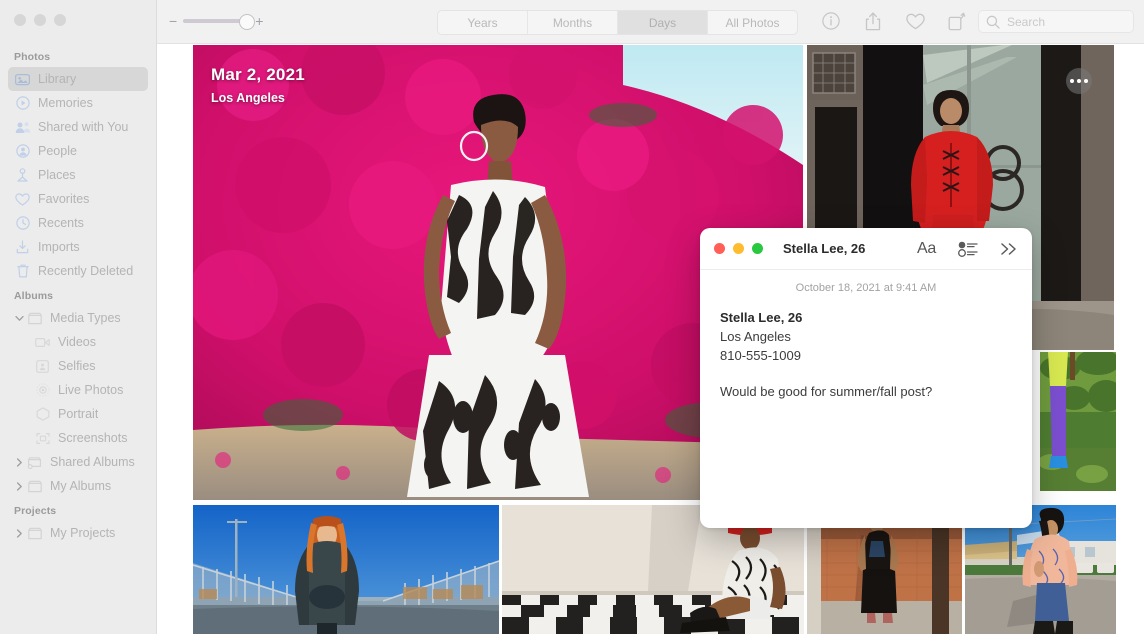 This screenshot has width=1144, height=634. Describe the element at coordinates (22, 79) in the screenshot. I see `library-icon` at that location.